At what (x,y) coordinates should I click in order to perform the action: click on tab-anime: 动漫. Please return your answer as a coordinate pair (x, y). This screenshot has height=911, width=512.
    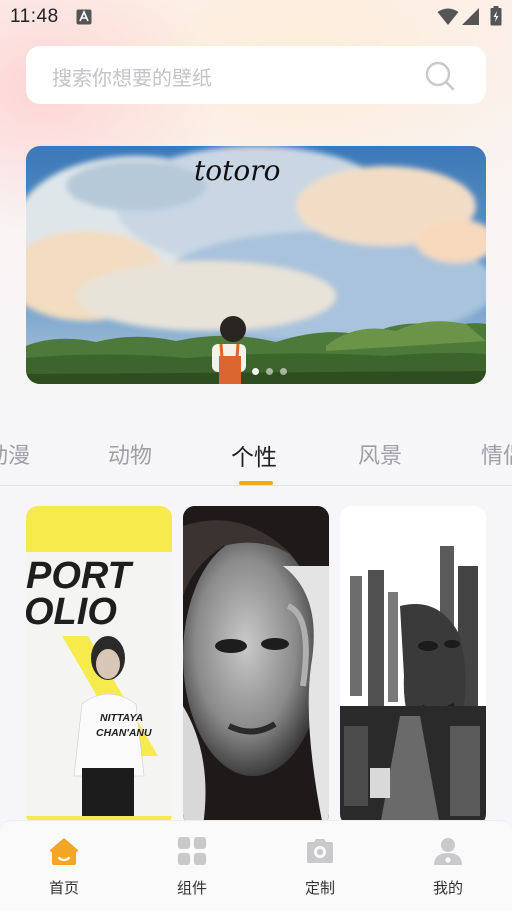
    Looking at the image, I should click on (15, 454).